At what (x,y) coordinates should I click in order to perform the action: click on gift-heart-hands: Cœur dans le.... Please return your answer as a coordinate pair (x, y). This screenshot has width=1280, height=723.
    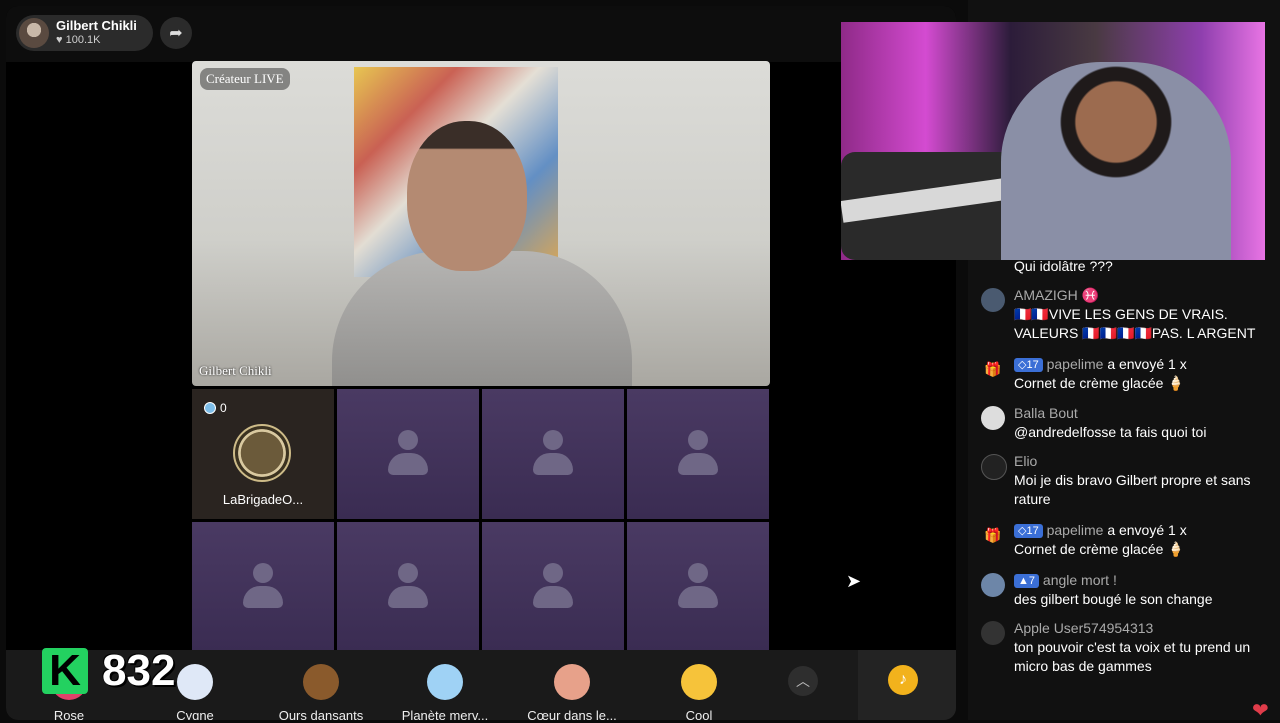
    Looking at the image, I should click on (572, 685).